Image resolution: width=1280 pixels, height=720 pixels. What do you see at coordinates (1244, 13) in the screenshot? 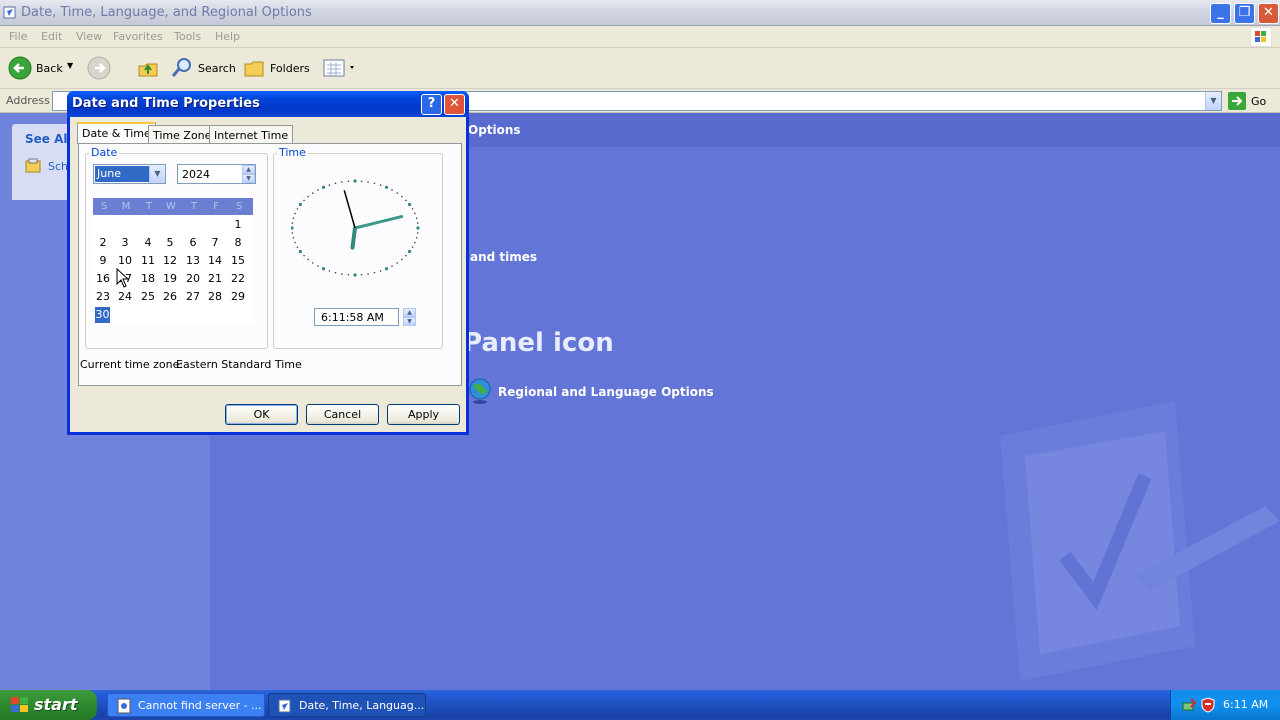
I see `restore-button: ❐` at bounding box center [1244, 13].